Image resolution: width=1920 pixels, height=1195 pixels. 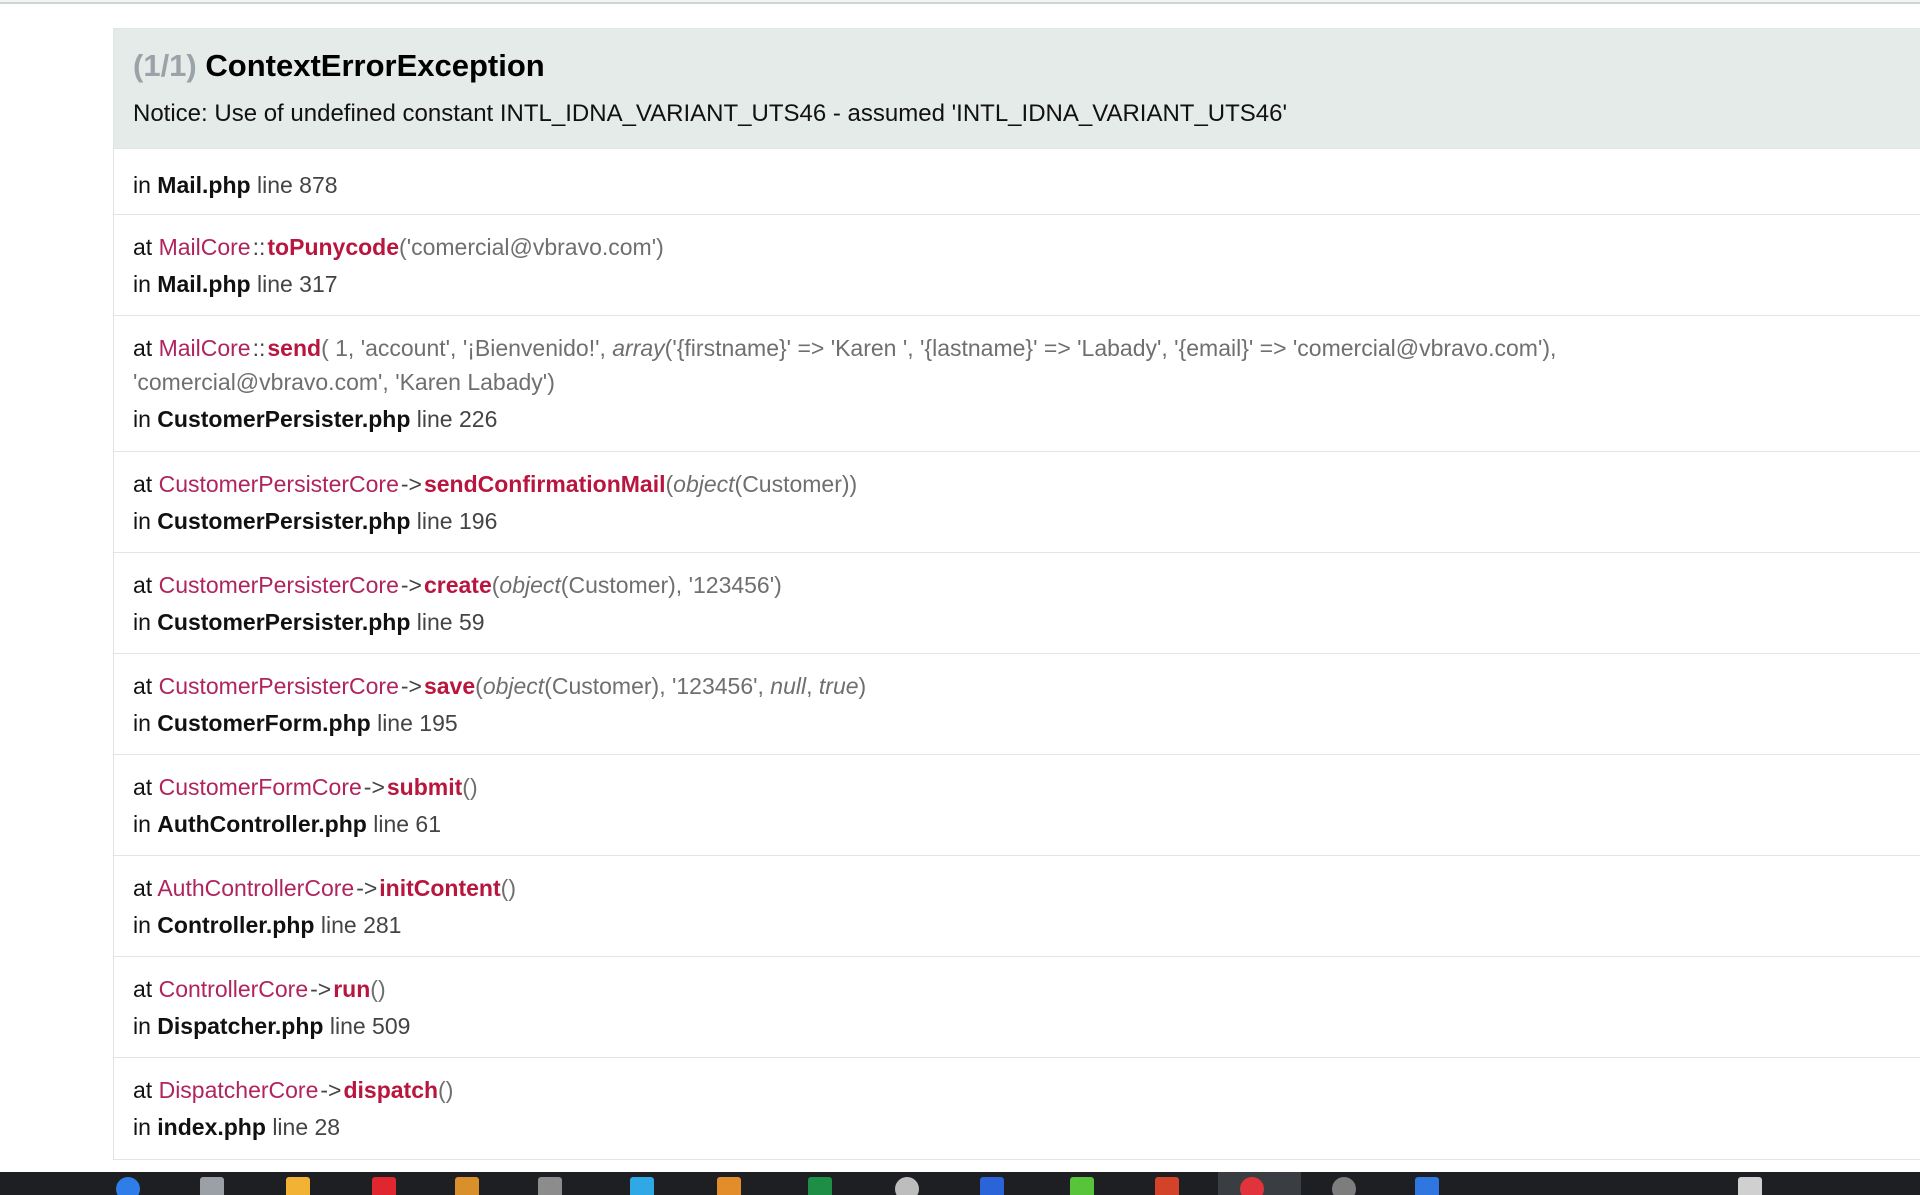 What do you see at coordinates (264, 723) in the screenshot?
I see `trace-file: CustomerForm.php` at bounding box center [264, 723].